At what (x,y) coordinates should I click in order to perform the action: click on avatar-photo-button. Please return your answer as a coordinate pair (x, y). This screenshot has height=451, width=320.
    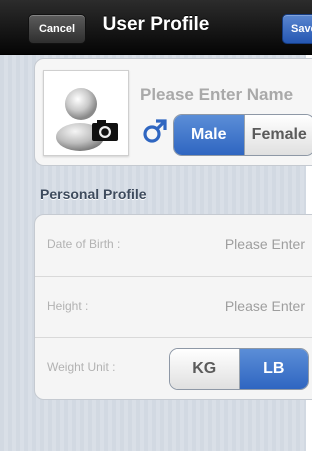
    Looking at the image, I should click on (86, 113).